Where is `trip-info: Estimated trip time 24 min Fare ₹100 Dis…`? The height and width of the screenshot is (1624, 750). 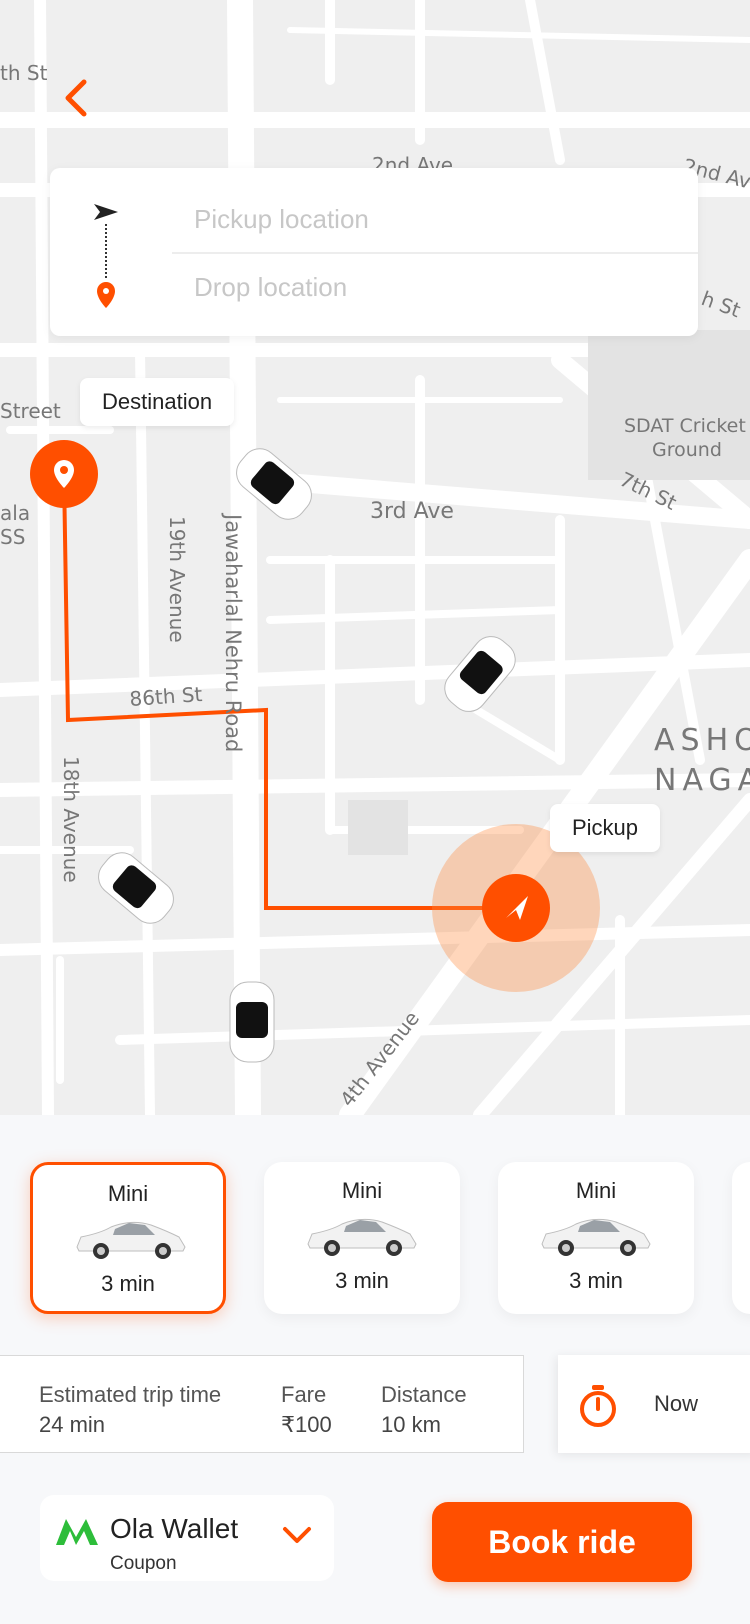 trip-info: Estimated trip time 24 min Fare ₹100 Dis… is located at coordinates (262, 1404).